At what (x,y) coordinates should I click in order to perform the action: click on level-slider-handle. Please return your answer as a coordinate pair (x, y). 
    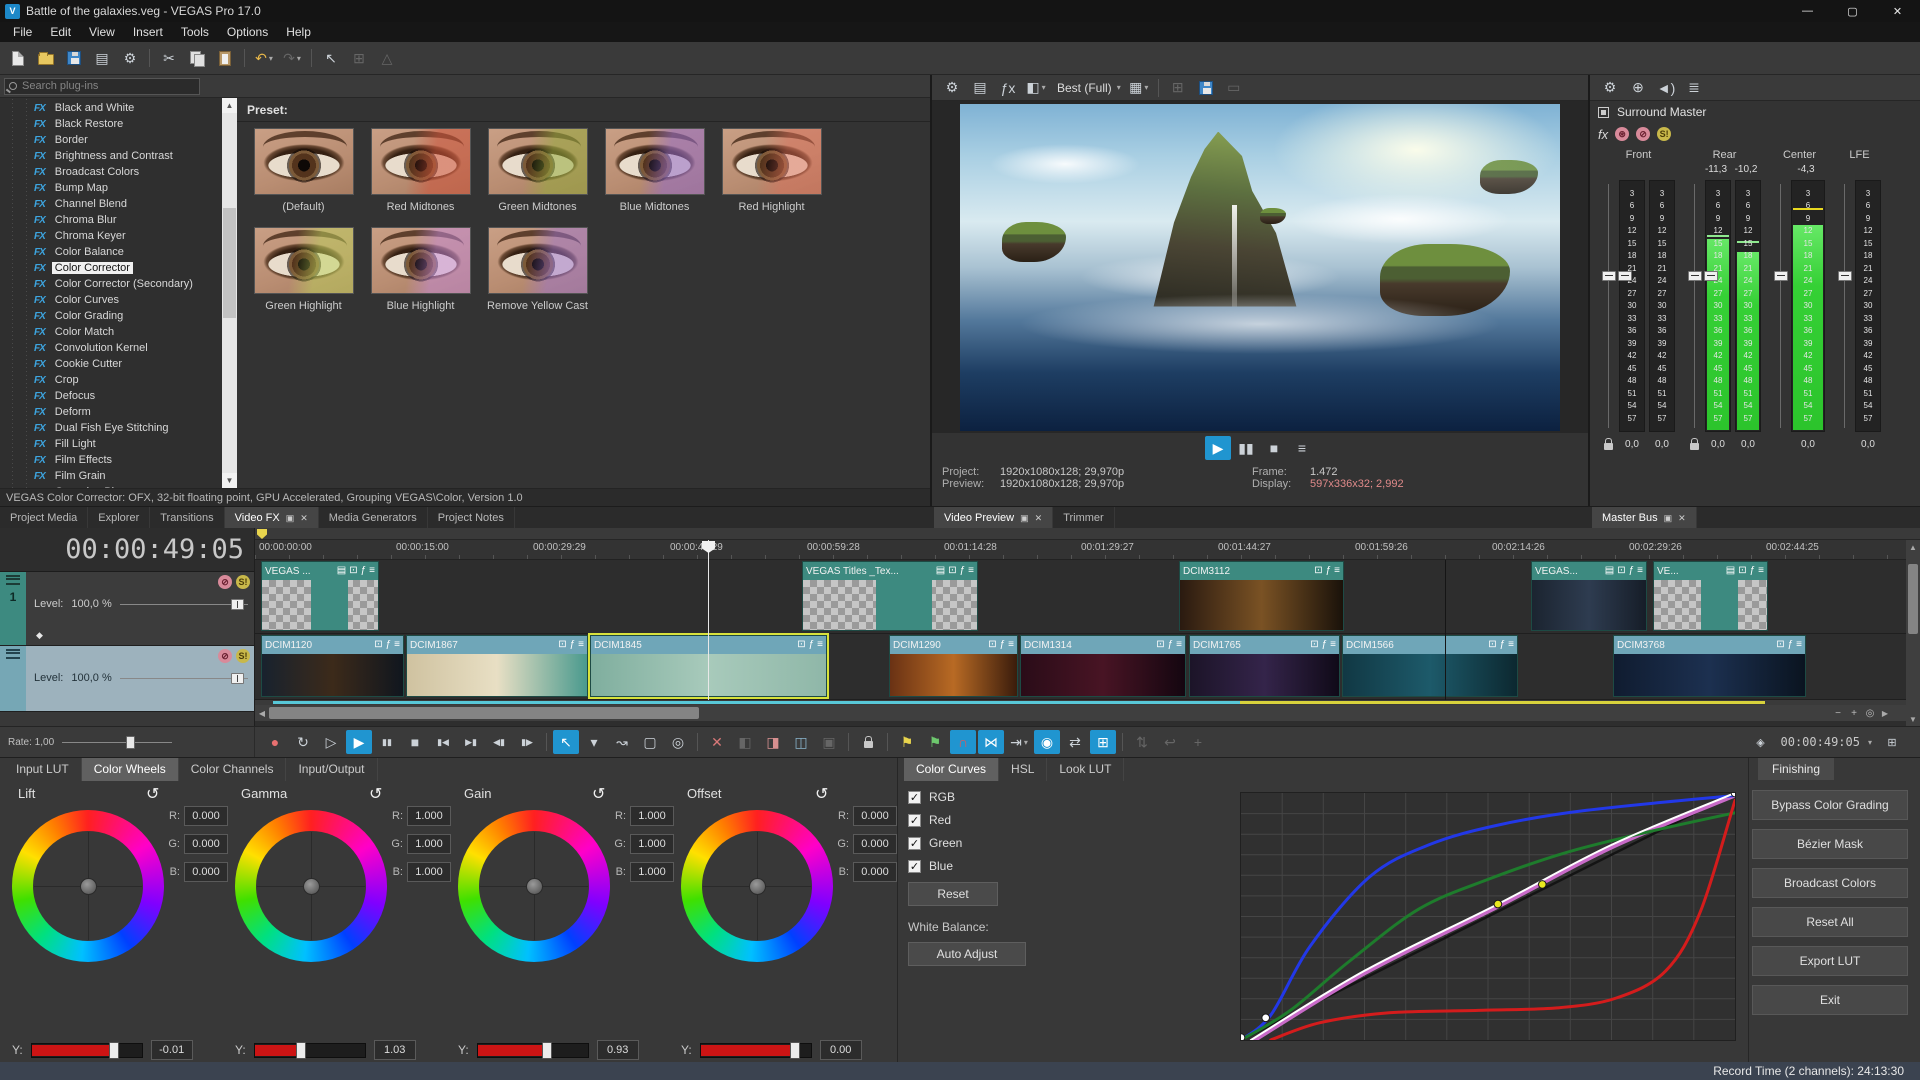
    Looking at the image, I should click on (237, 678).